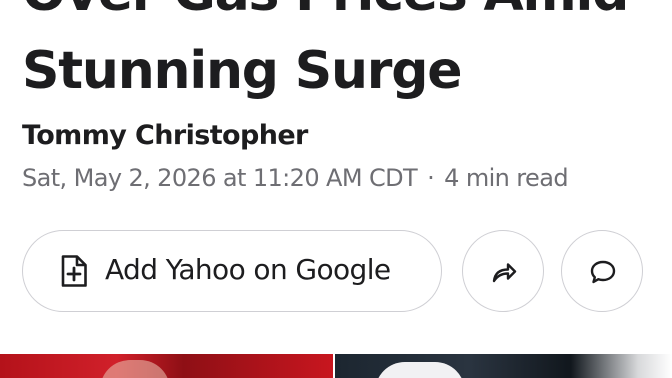 The width and height of the screenshot is (672, 378). Describe the element at coordinates (242, 71) in the screenshot. I see `headline-line-2: Stunning Surge` at that location.